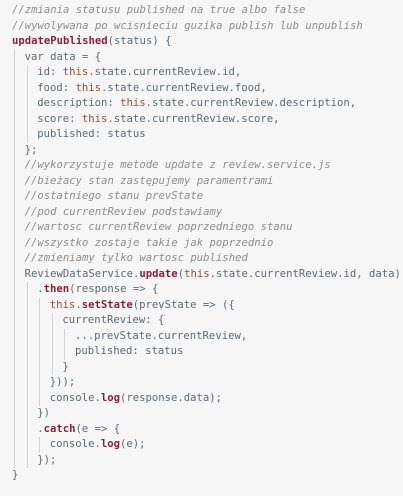  What do you see at coordinates (251, 103) in the screenshot?
I see `code-token: .state.currentReview.description,` at bounding box center [251, 103].